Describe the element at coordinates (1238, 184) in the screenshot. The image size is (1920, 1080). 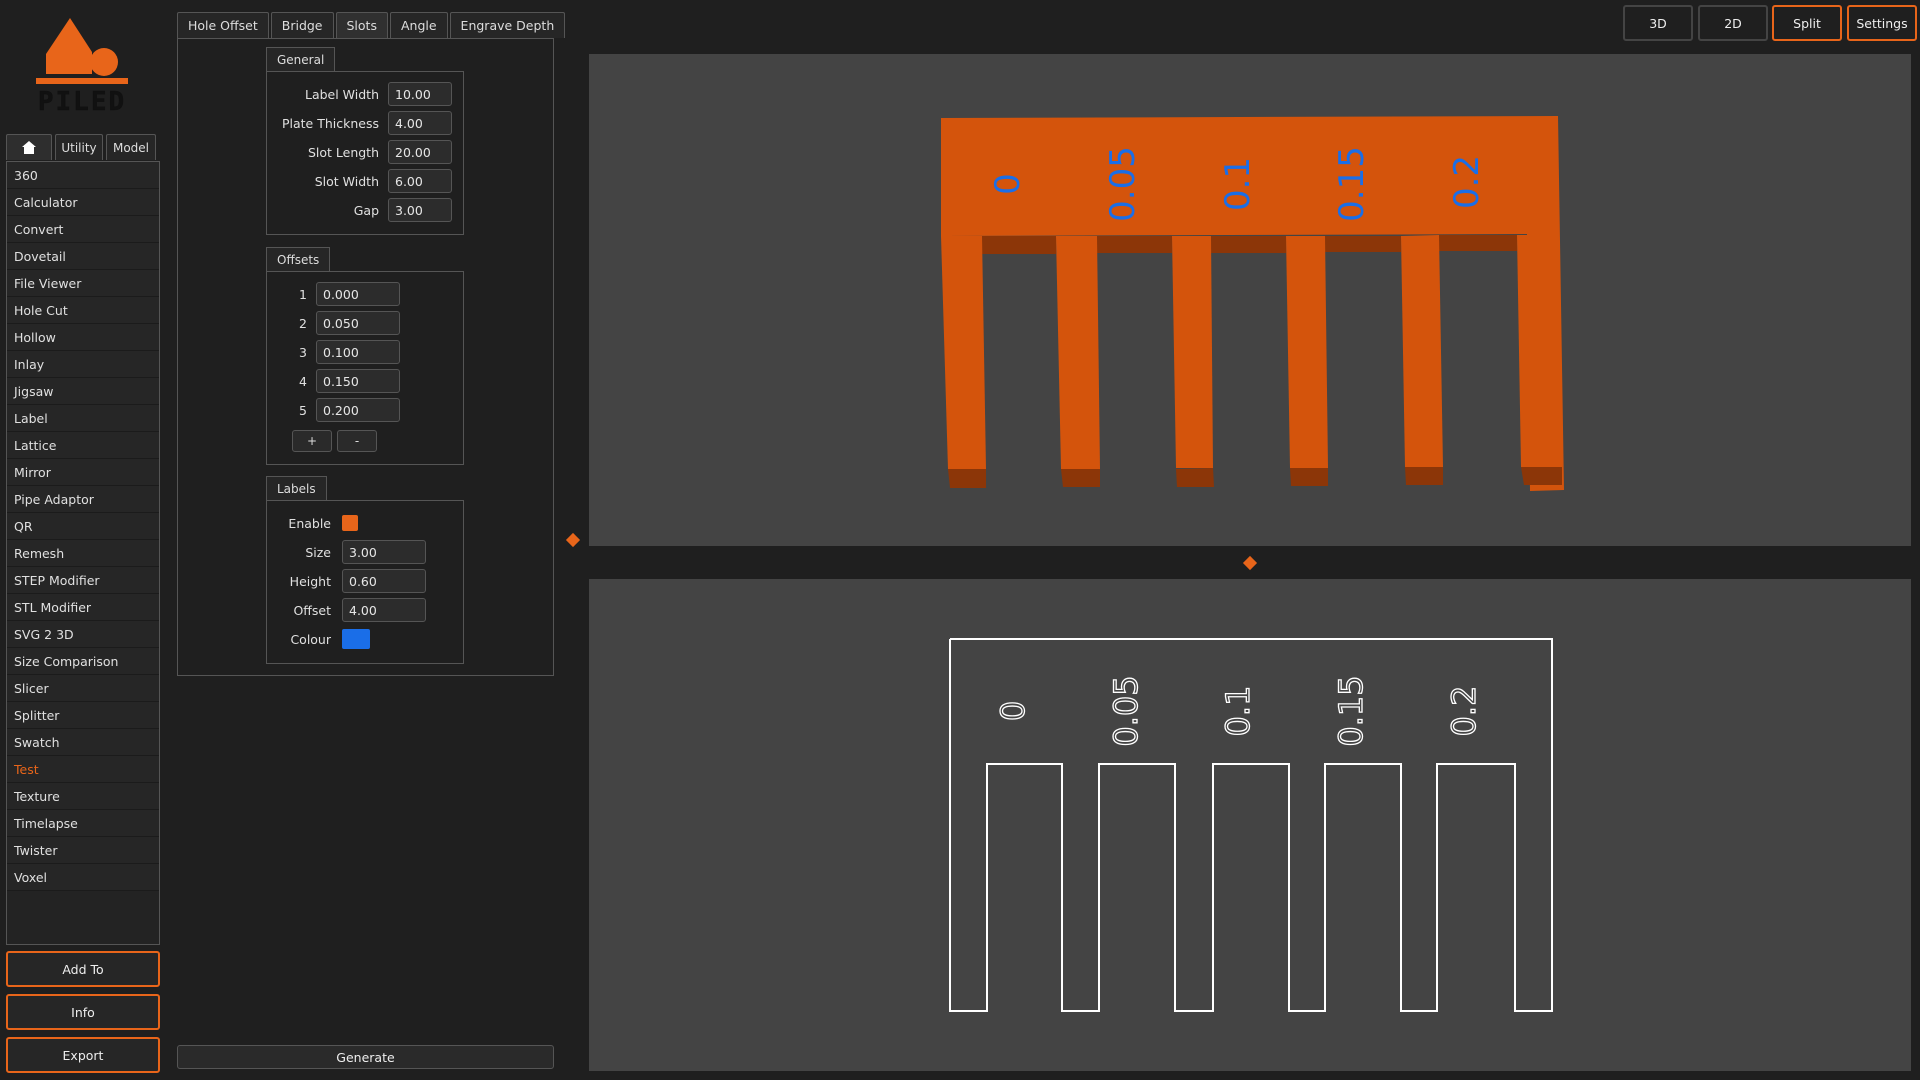
I see `slot-label-3d-3: 0.1` at that location.